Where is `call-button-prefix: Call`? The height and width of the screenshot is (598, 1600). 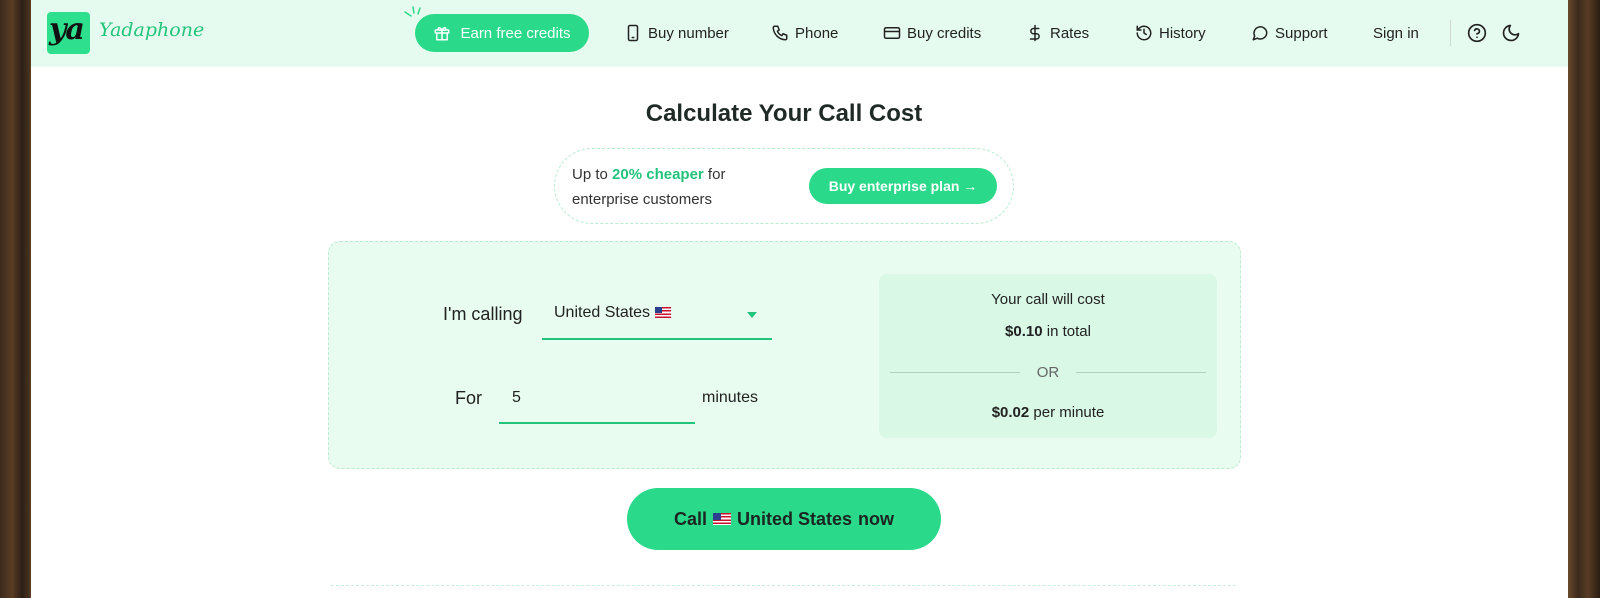
call-button-prefix: Call is located at coordinates (690, 518).